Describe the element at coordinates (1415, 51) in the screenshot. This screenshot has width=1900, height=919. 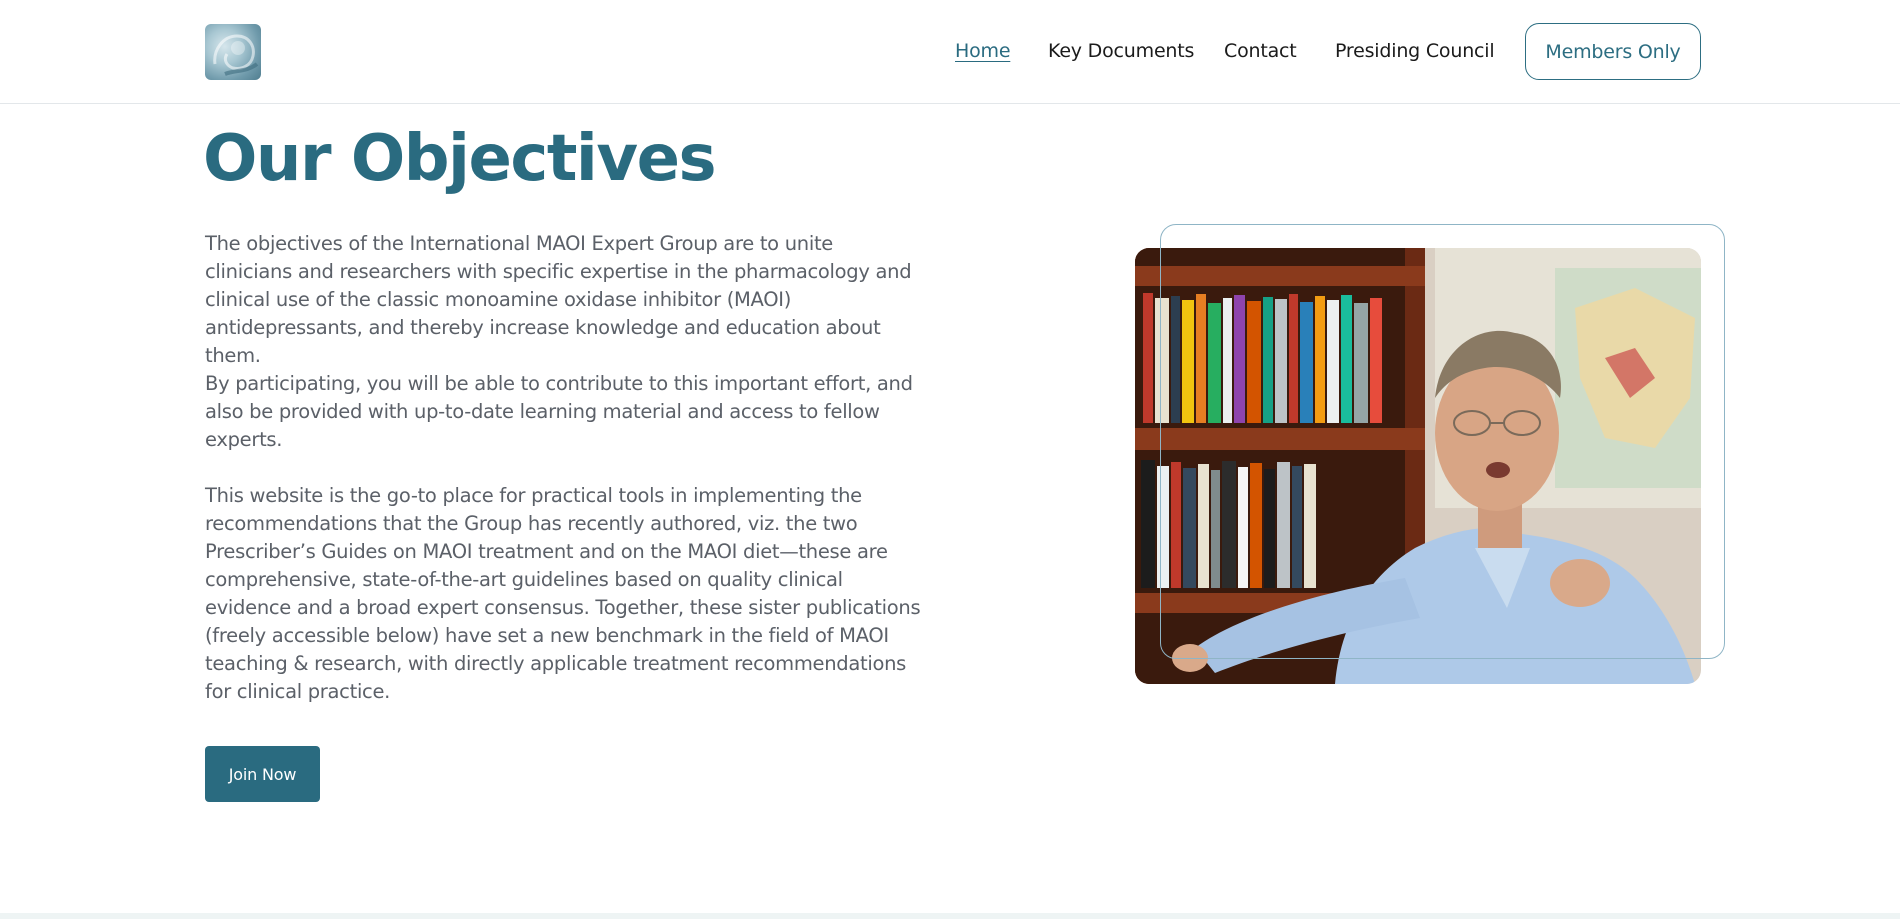
I see `nav-presiding-council: Presiding Council` at that location.